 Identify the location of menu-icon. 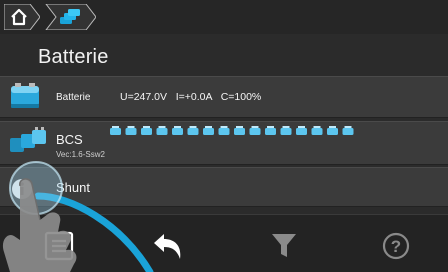
(60, 246).